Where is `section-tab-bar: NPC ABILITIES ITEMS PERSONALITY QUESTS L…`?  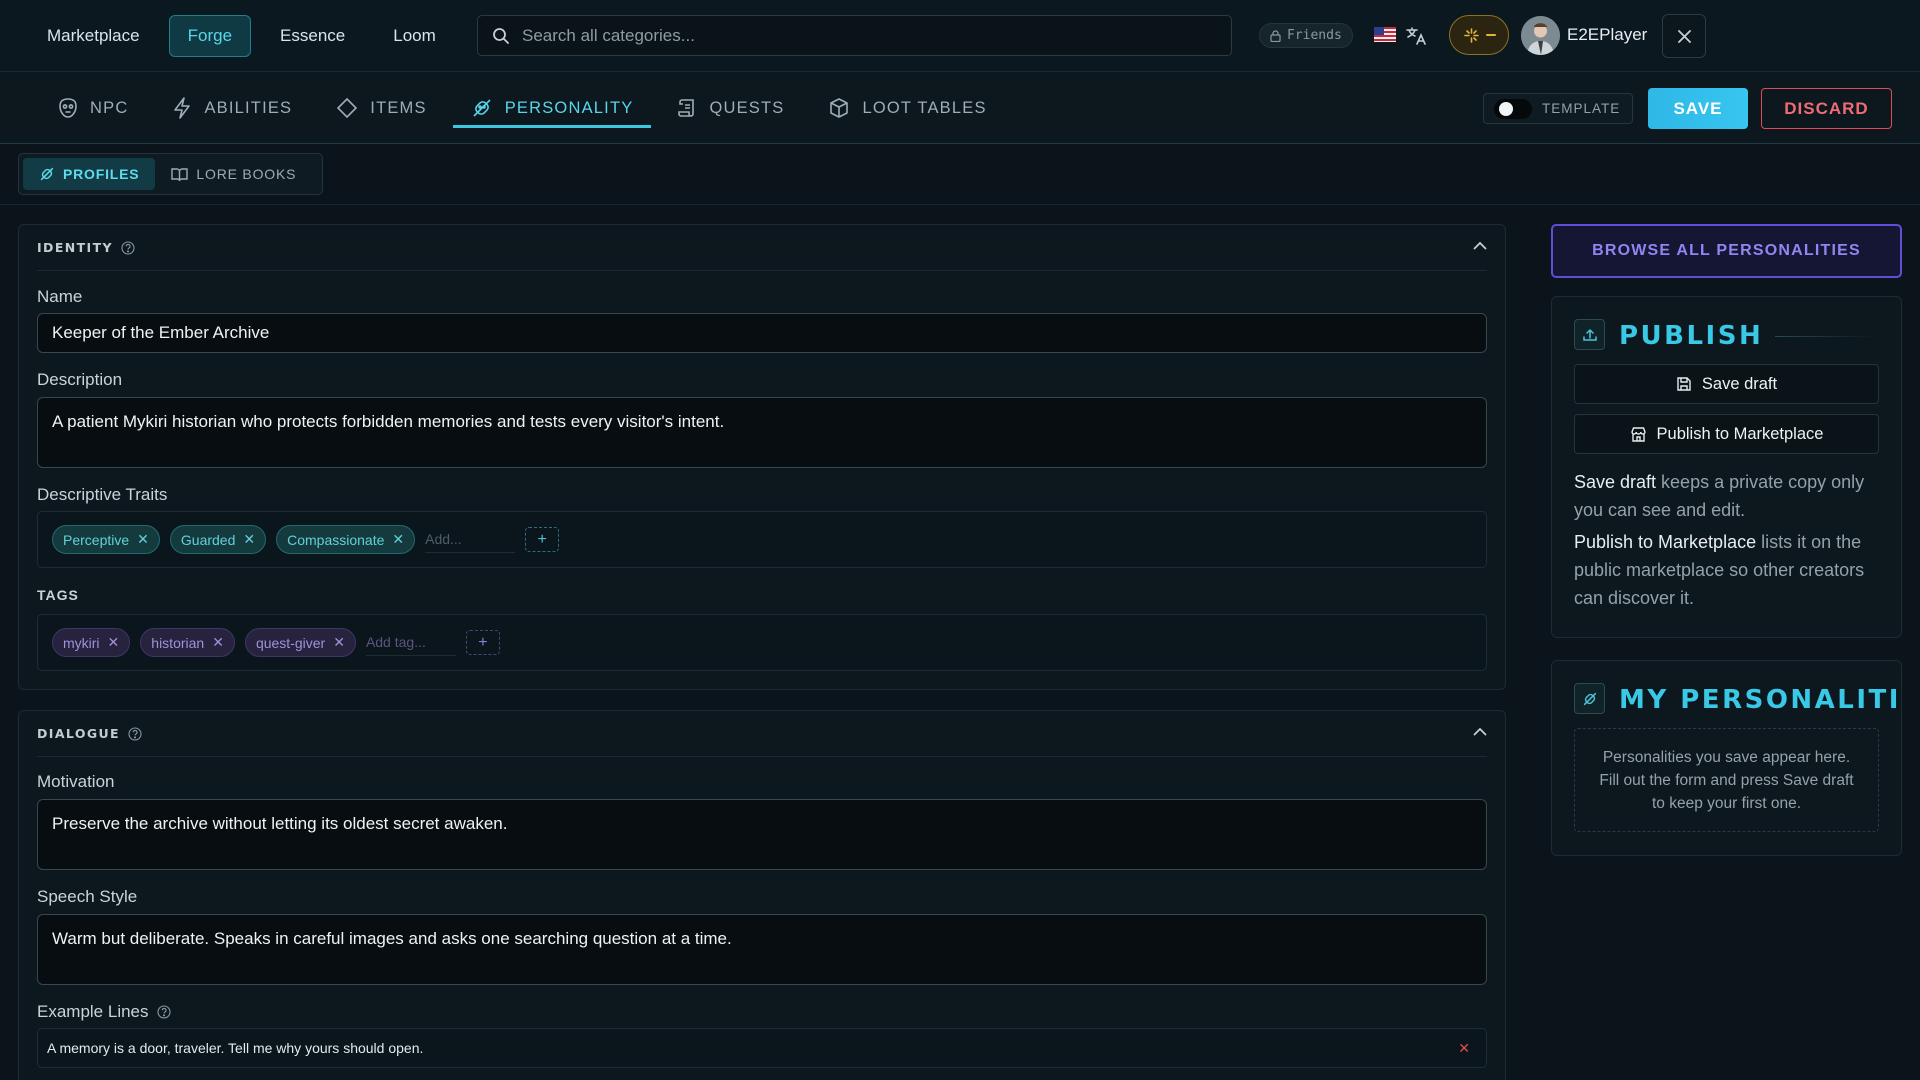
section-tab-bar: NPC ABILITIES ITEMS PERSONALITY QUESTS L… is located at coordinates (960, 108).